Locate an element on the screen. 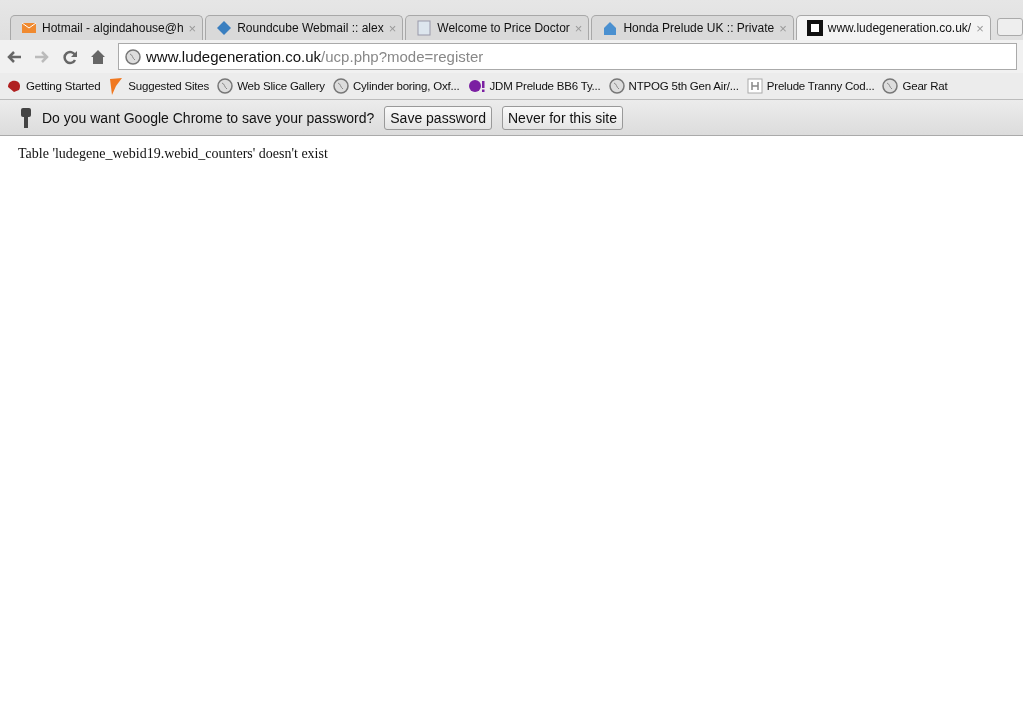 The width and height of the screenshot is (1023, 710). key-icon is located at coordinates (26, 117).